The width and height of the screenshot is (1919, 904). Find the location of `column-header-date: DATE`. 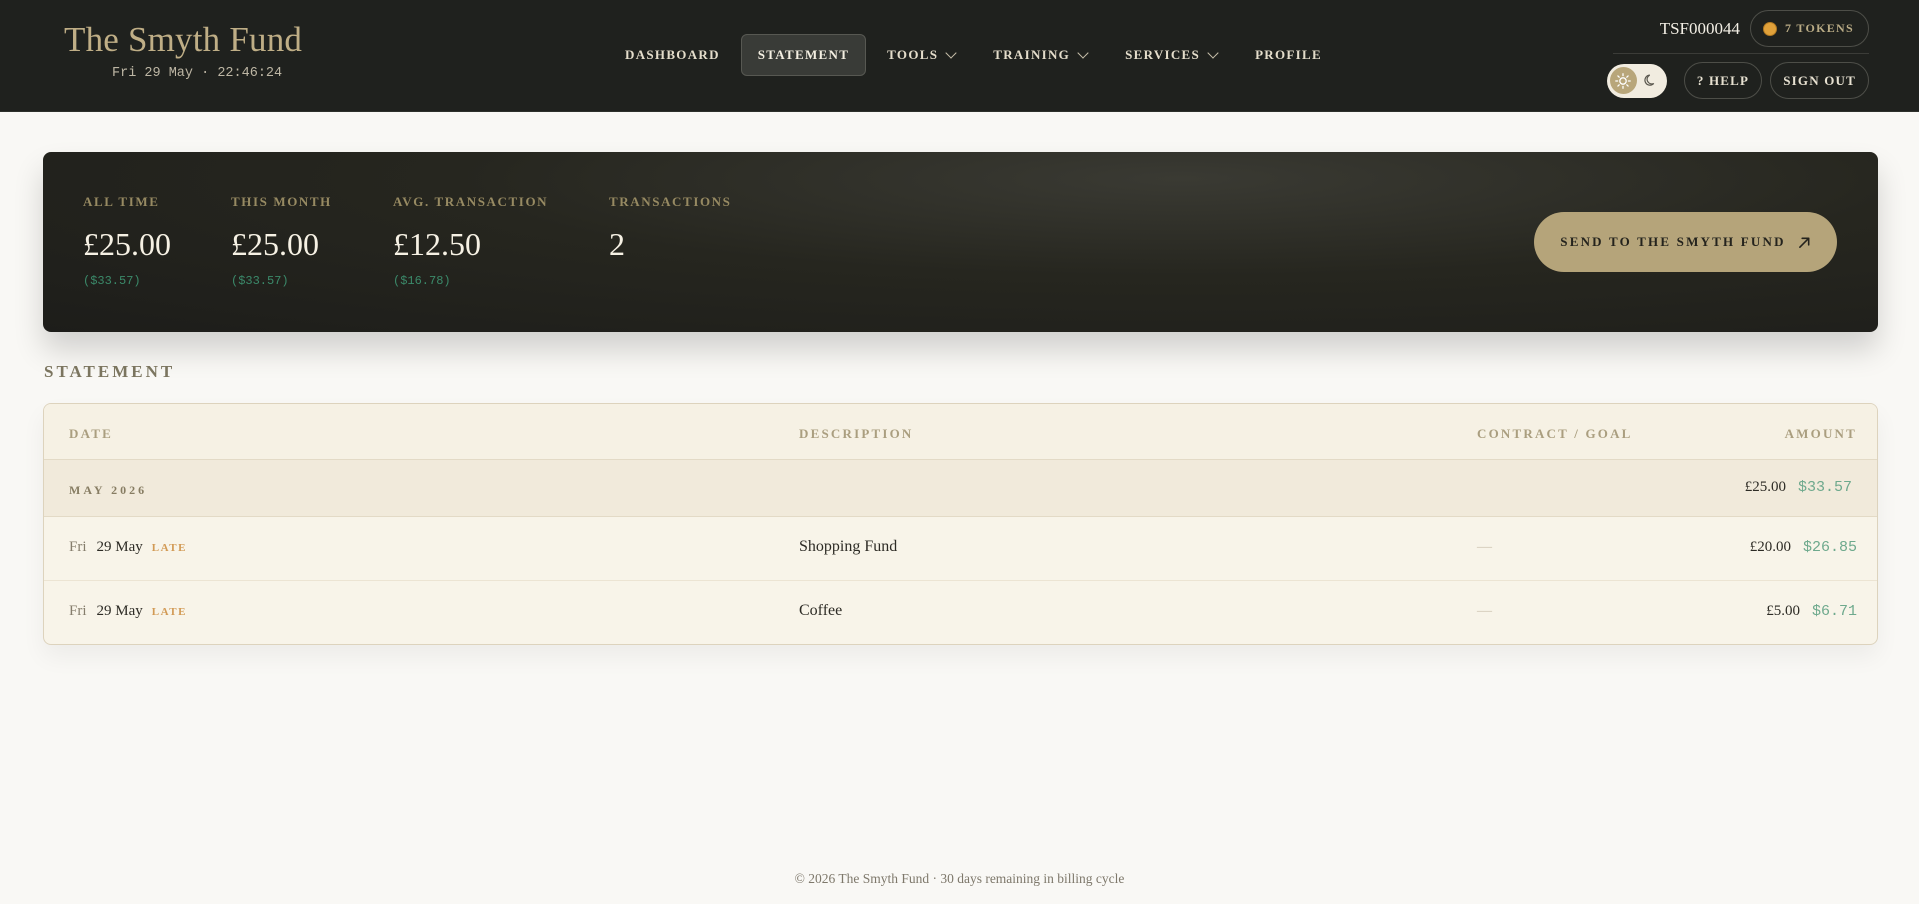

column-header-date: DATE is located at coordinates (91, 434).